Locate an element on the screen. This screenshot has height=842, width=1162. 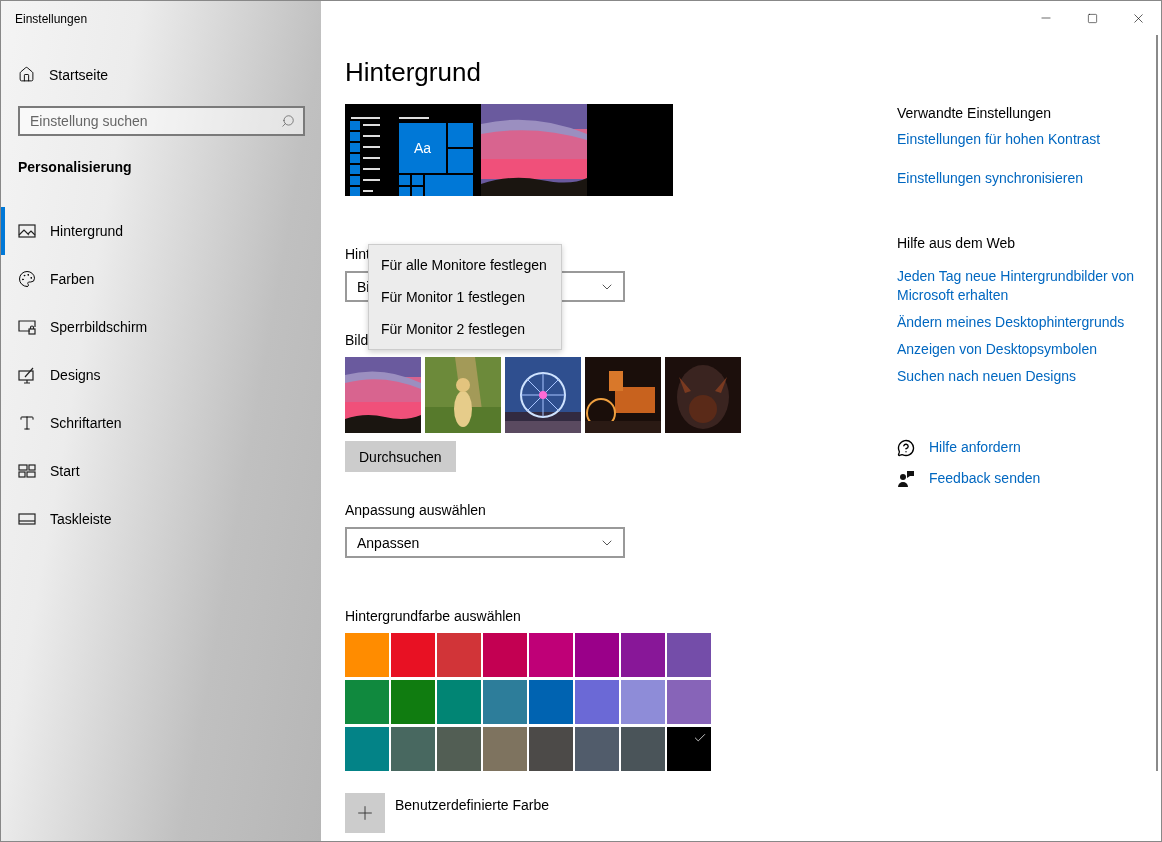
link: Anzeigen von Desktopsymbolen is located at coordinates (997, 349).